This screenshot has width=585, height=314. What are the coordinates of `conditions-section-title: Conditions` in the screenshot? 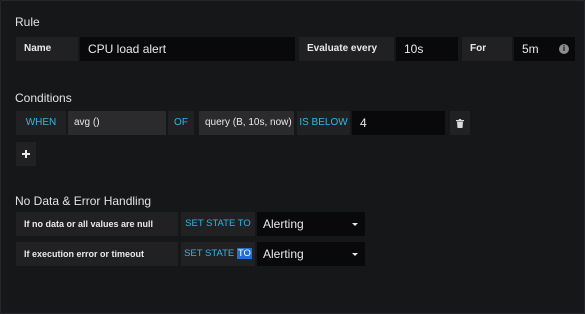 It's located at (43, 98).